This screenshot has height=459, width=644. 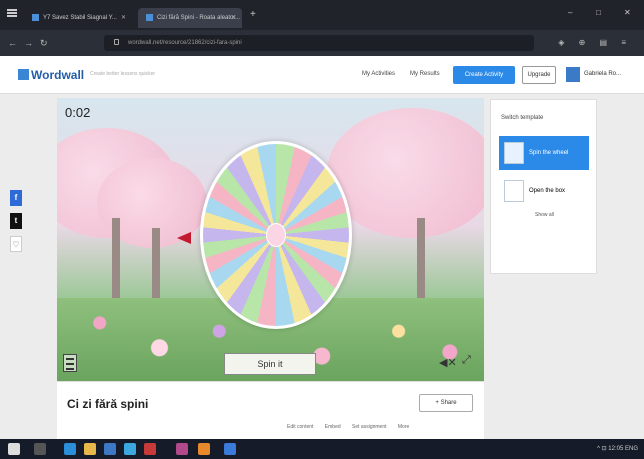 What do you see at coordinates (40, 449) in the screenshot?
I see `search-icon` at bounding box center [40, 449].